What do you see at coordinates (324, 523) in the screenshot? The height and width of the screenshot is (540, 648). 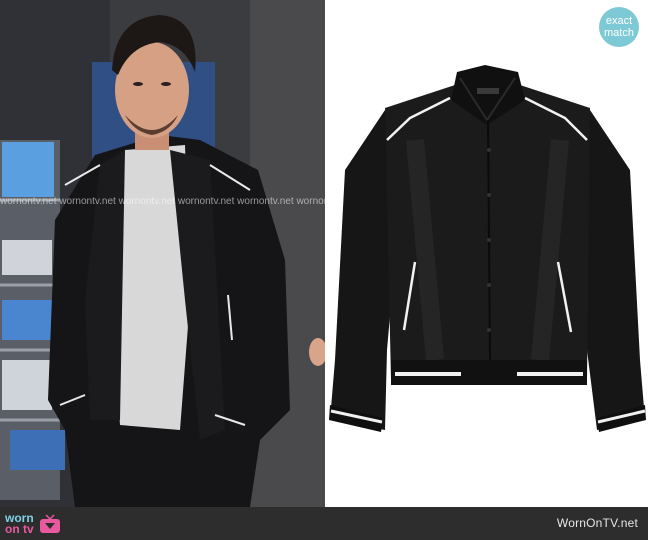 I see `footer-bar: worn on tv WornOnTV.net` at bounding box center [324, 523].